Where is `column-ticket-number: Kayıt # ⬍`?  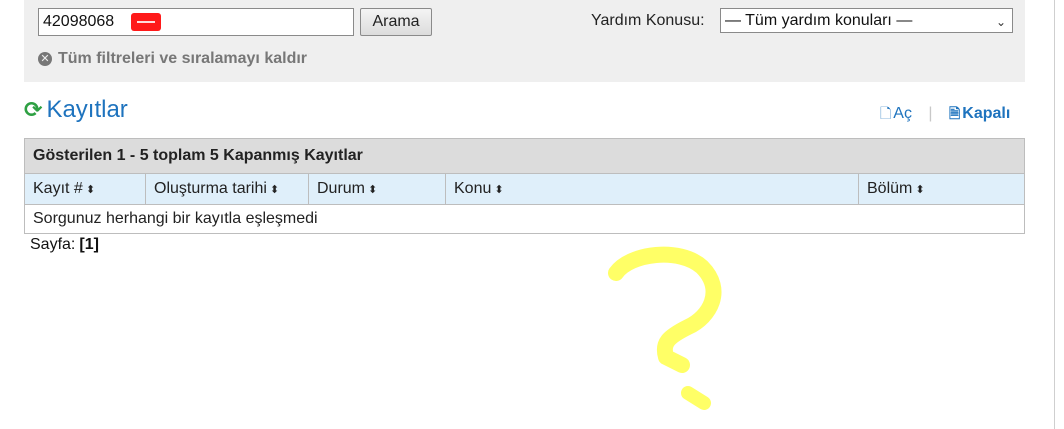
column-ticket-number: Kayıt # ⬍ is located at coordinates (85, 189).